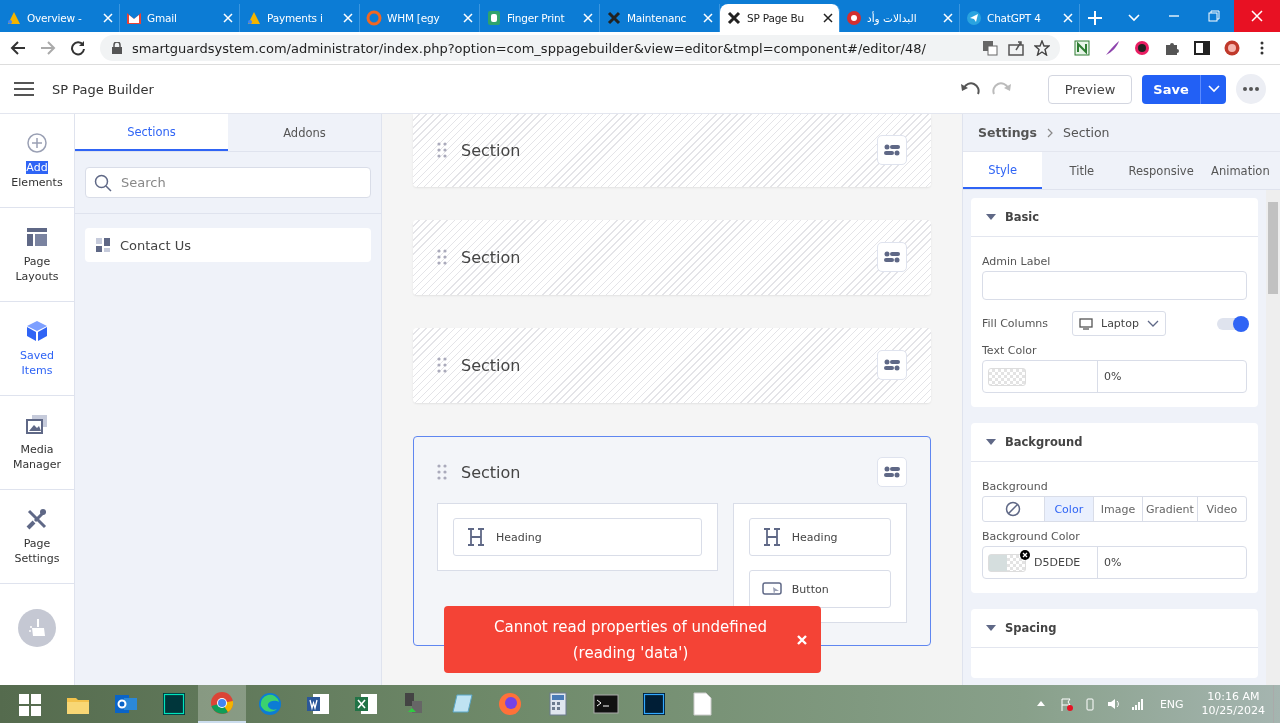  What do you see at coordinates (1069, 509) in the screenshot?
I see `segment-option: Color` at bounding box center [1069, 509].